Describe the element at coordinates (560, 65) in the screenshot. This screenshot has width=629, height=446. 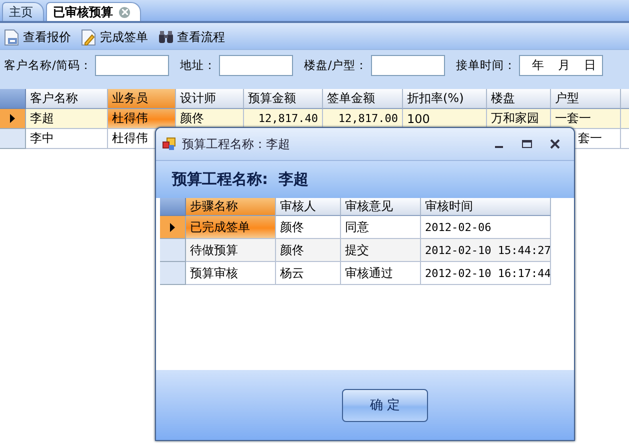
I see `date-field: 年 月 日` at that location.